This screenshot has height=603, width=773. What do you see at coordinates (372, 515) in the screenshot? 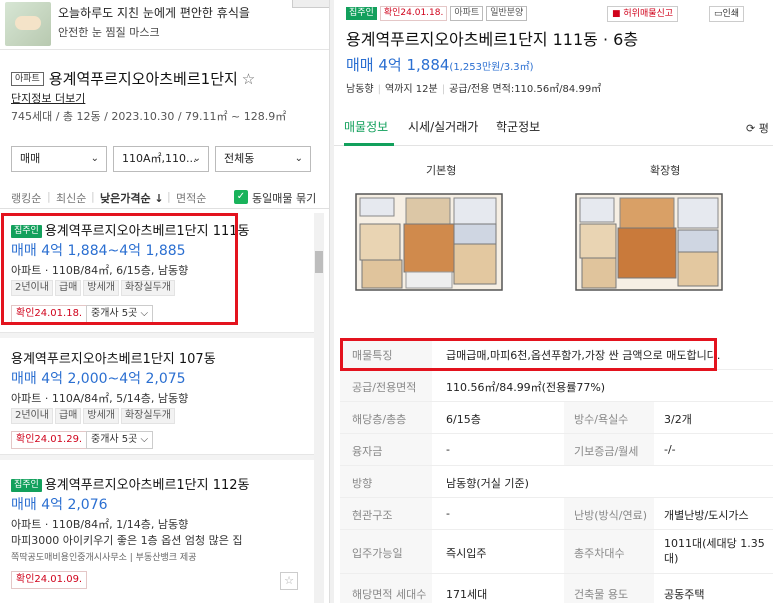
I see `entrance-label: 현관구조` at bounding box center [372, 515].